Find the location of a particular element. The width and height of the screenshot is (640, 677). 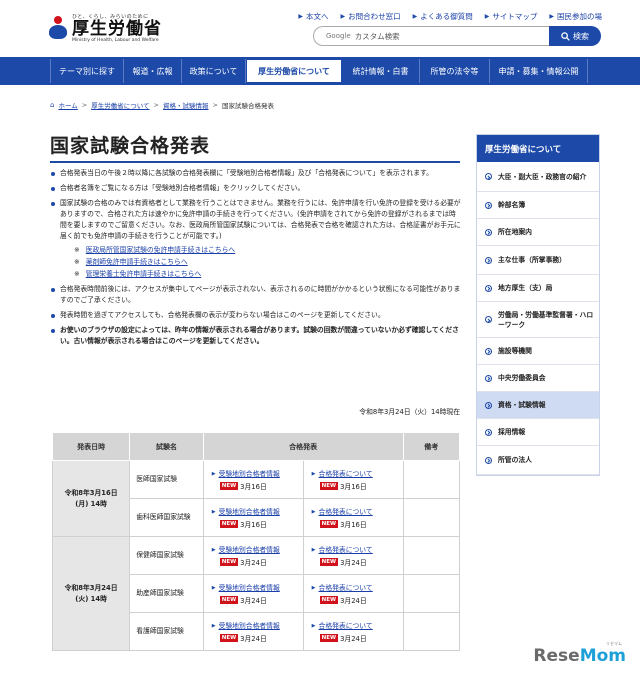

sidebar-item: 主な仕事（所掌事務） is located at coordinates (538, 260).